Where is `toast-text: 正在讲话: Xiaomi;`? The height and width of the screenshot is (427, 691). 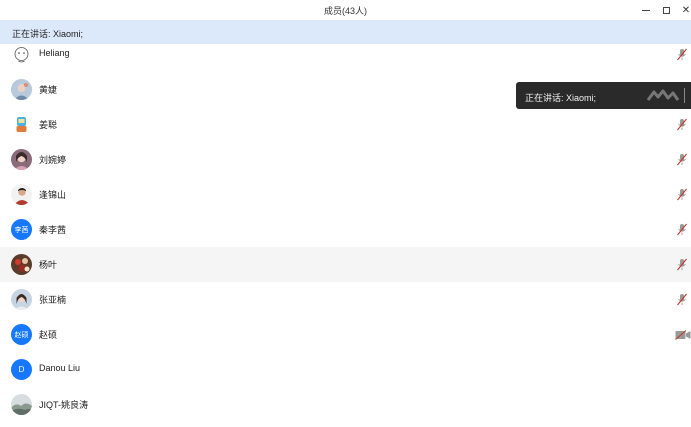 toast-text: 正在讲话: Xiaomi; is located at coordinates (561, 98).